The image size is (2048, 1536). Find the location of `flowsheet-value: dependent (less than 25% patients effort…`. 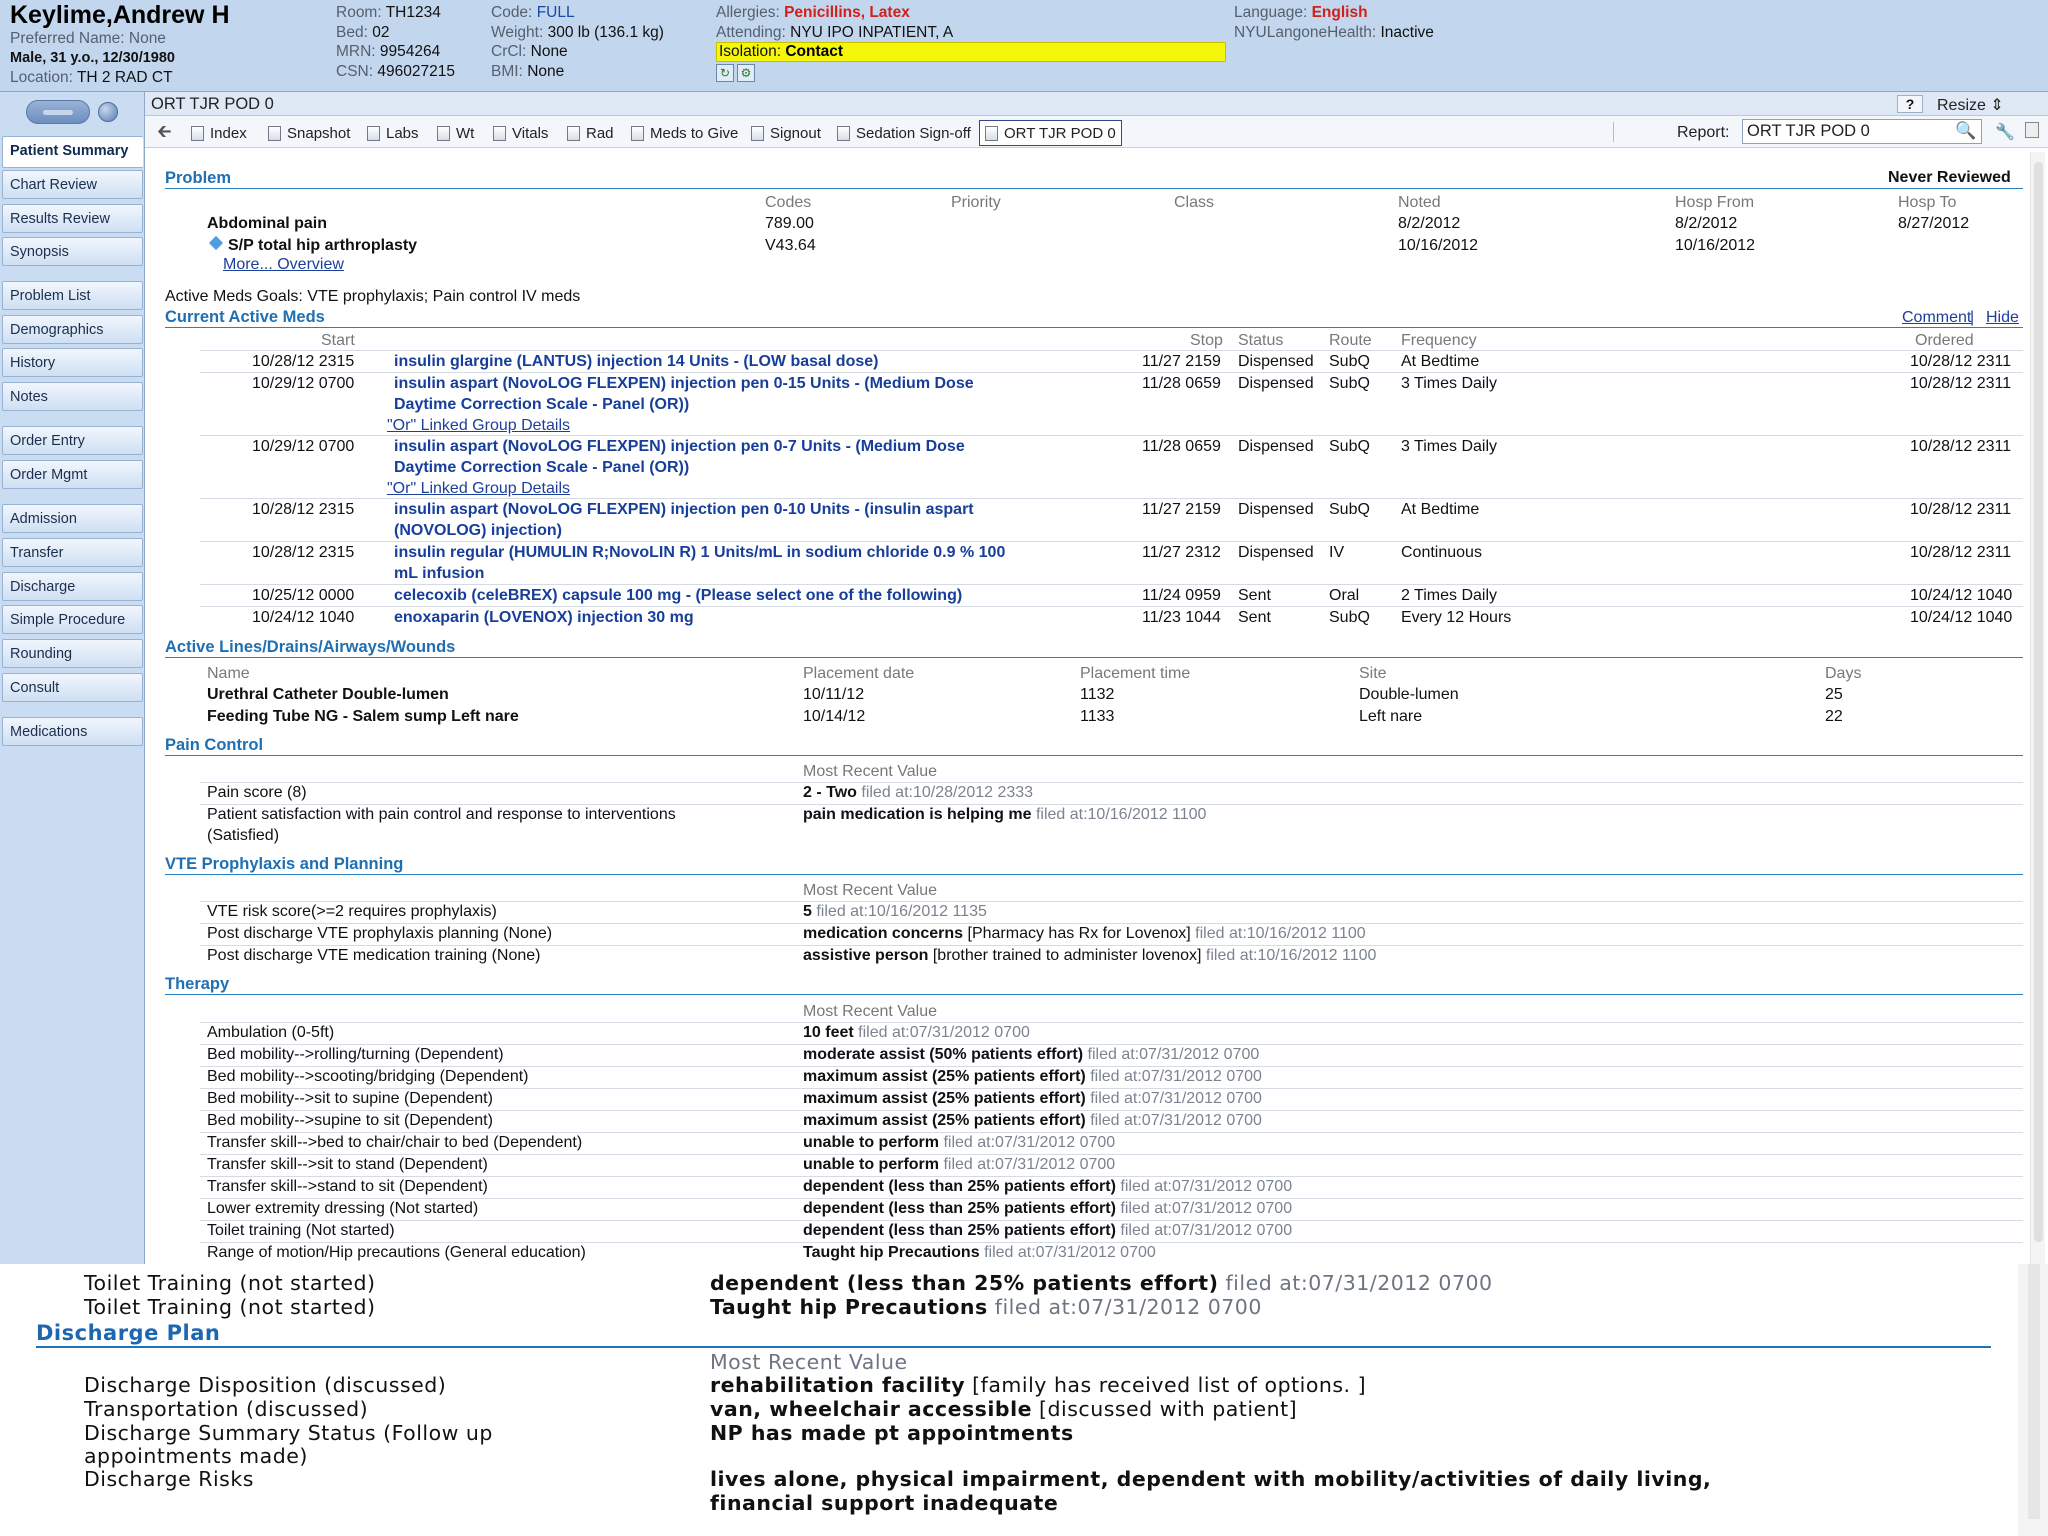

flowsheet-value: dependent (less than 25% patients effort… is located at coordinates (1101, 1283).